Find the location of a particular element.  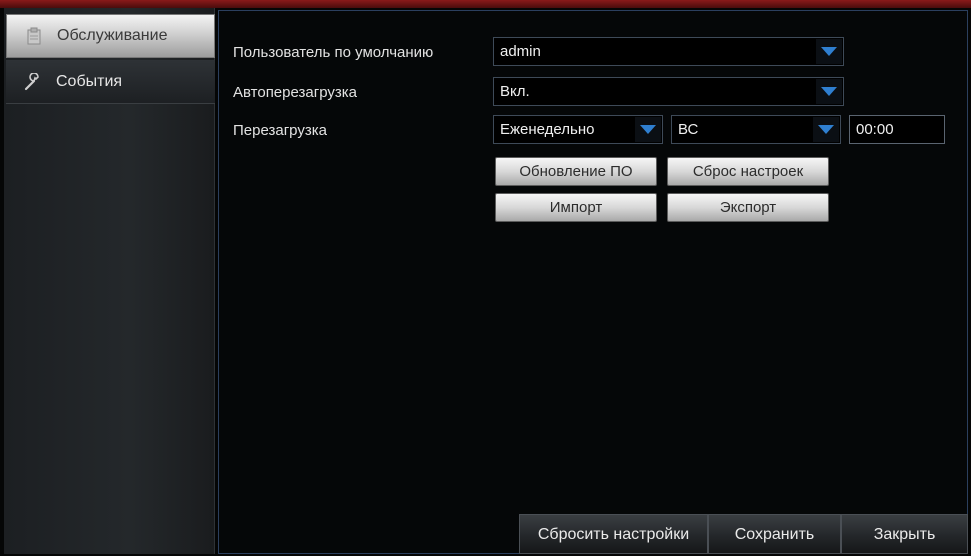

reset-settings-button: Сбросить настройки is located at coordinates (613, 534).